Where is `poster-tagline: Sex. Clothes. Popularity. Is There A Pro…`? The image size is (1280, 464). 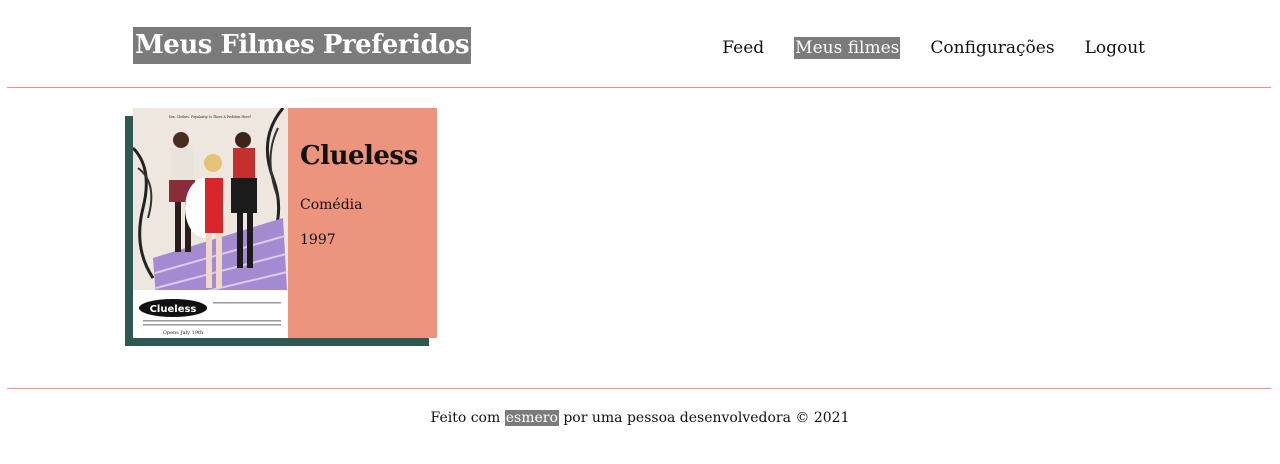 poster-tagline: Sex. Clothes. Popularity. Is There A Pro… is located at coordinates (210, 117).